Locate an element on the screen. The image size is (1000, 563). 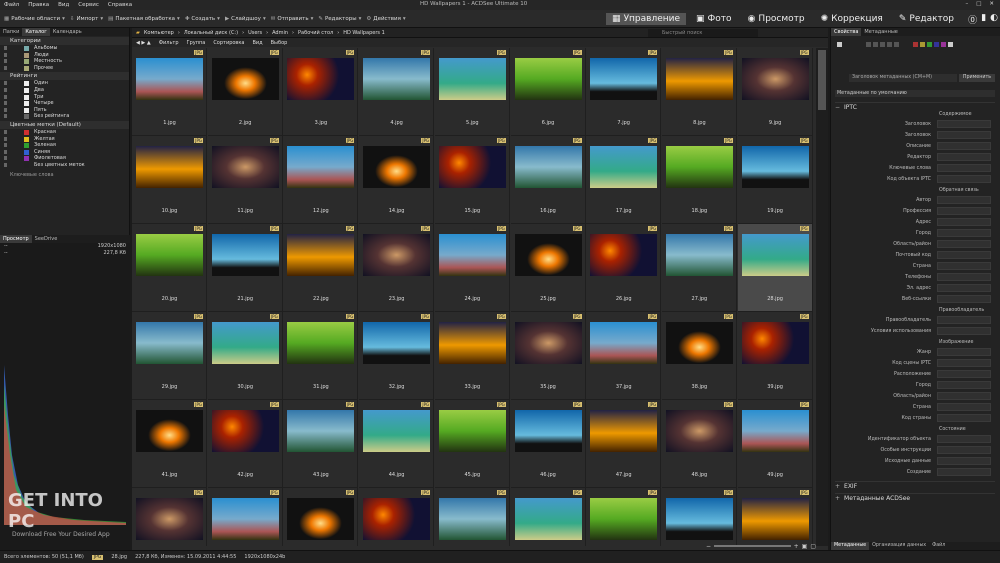
thumbnail-cell: JPG 11.jpg is located at coordinates (245, 180).